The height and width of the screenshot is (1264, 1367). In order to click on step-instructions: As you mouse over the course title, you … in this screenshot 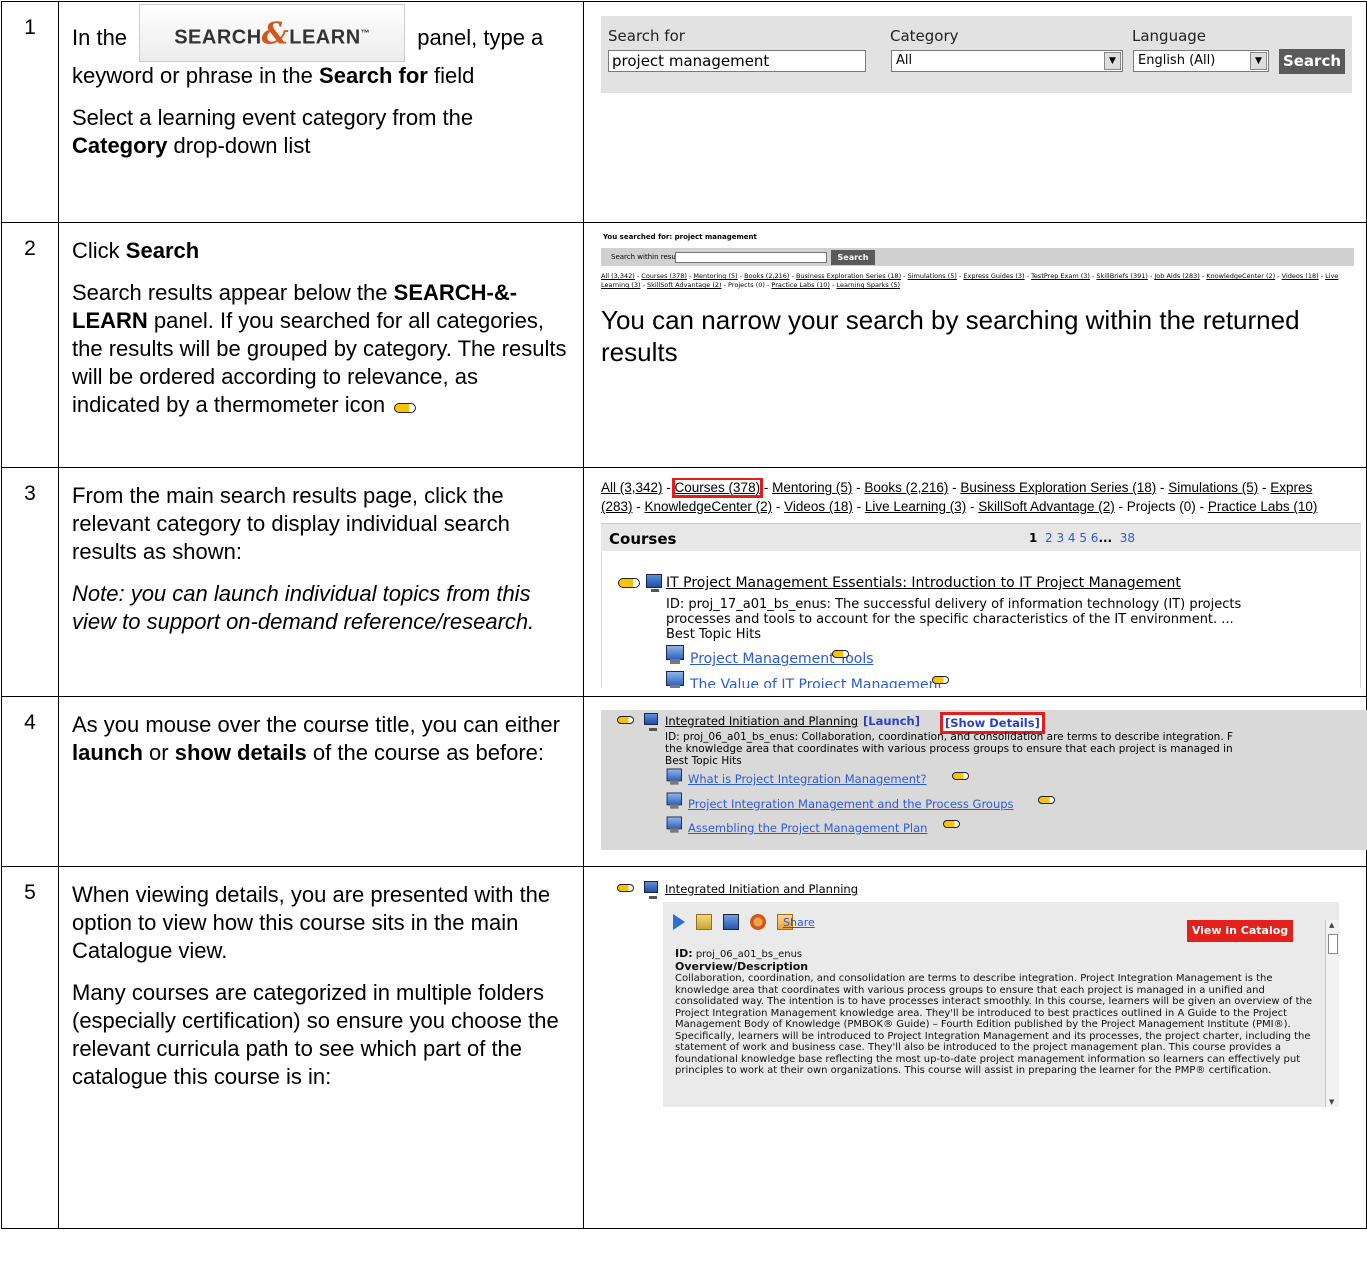, I will do `click(321, 781)`.